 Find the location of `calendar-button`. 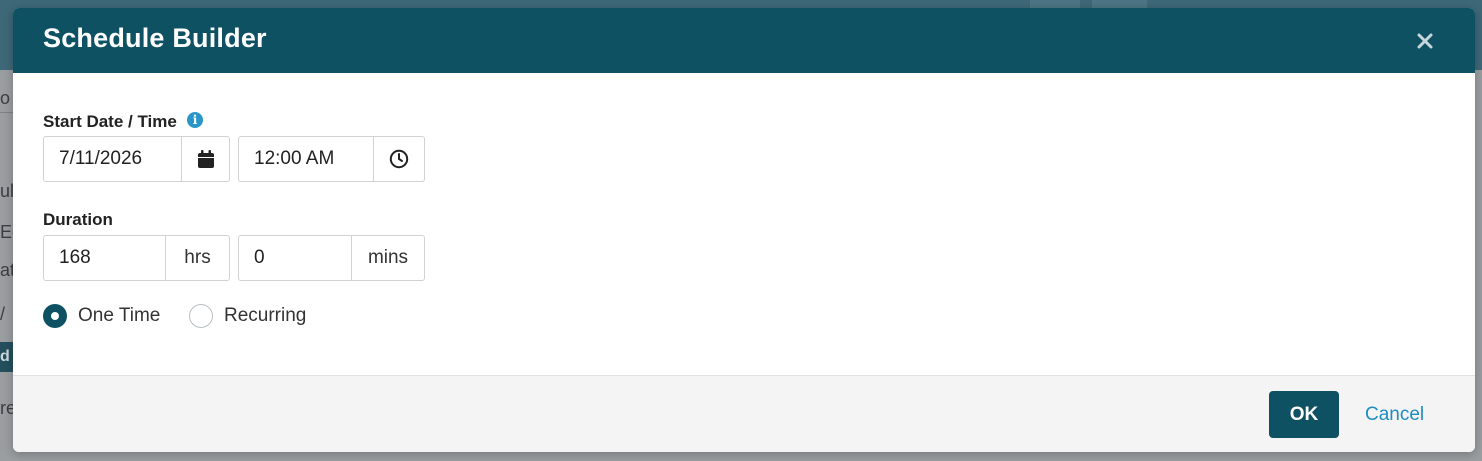

calendar-button is located at coordinates (205, 159).